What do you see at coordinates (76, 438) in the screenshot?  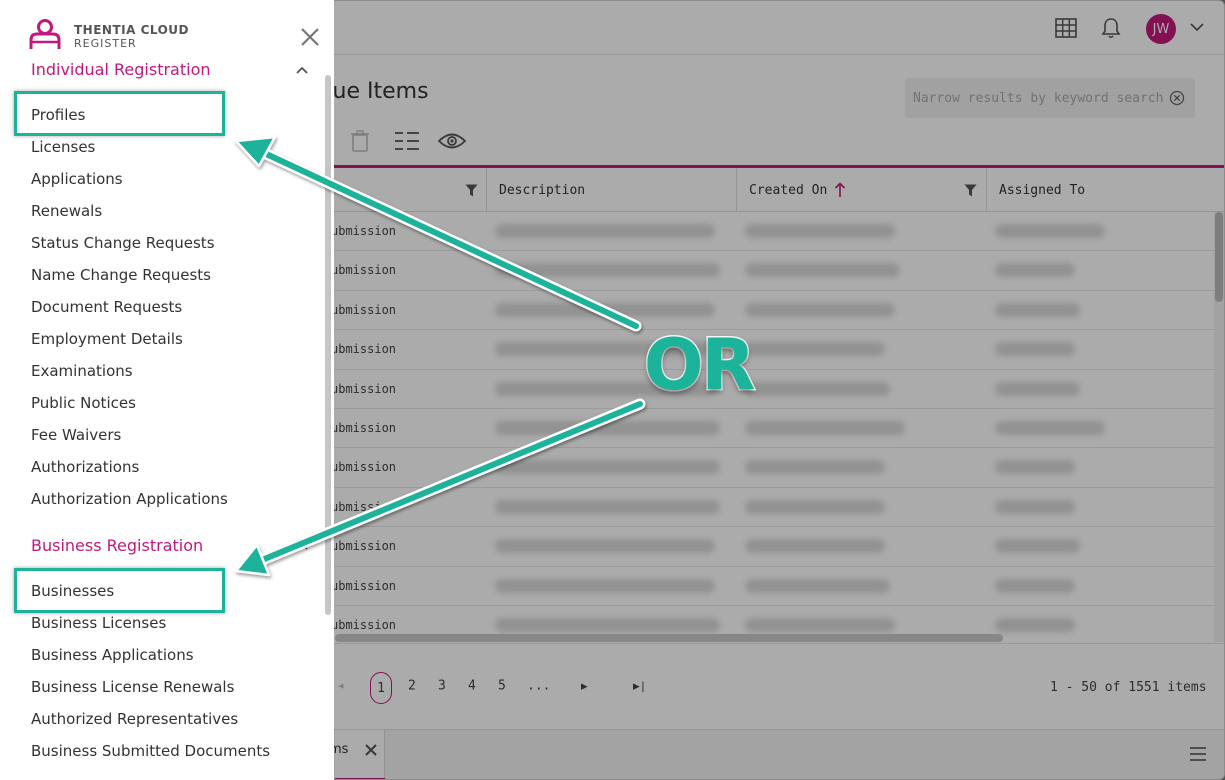 I see `nav-item-fee-waivers: Fee Waivers` at bounding box center [76, 438].